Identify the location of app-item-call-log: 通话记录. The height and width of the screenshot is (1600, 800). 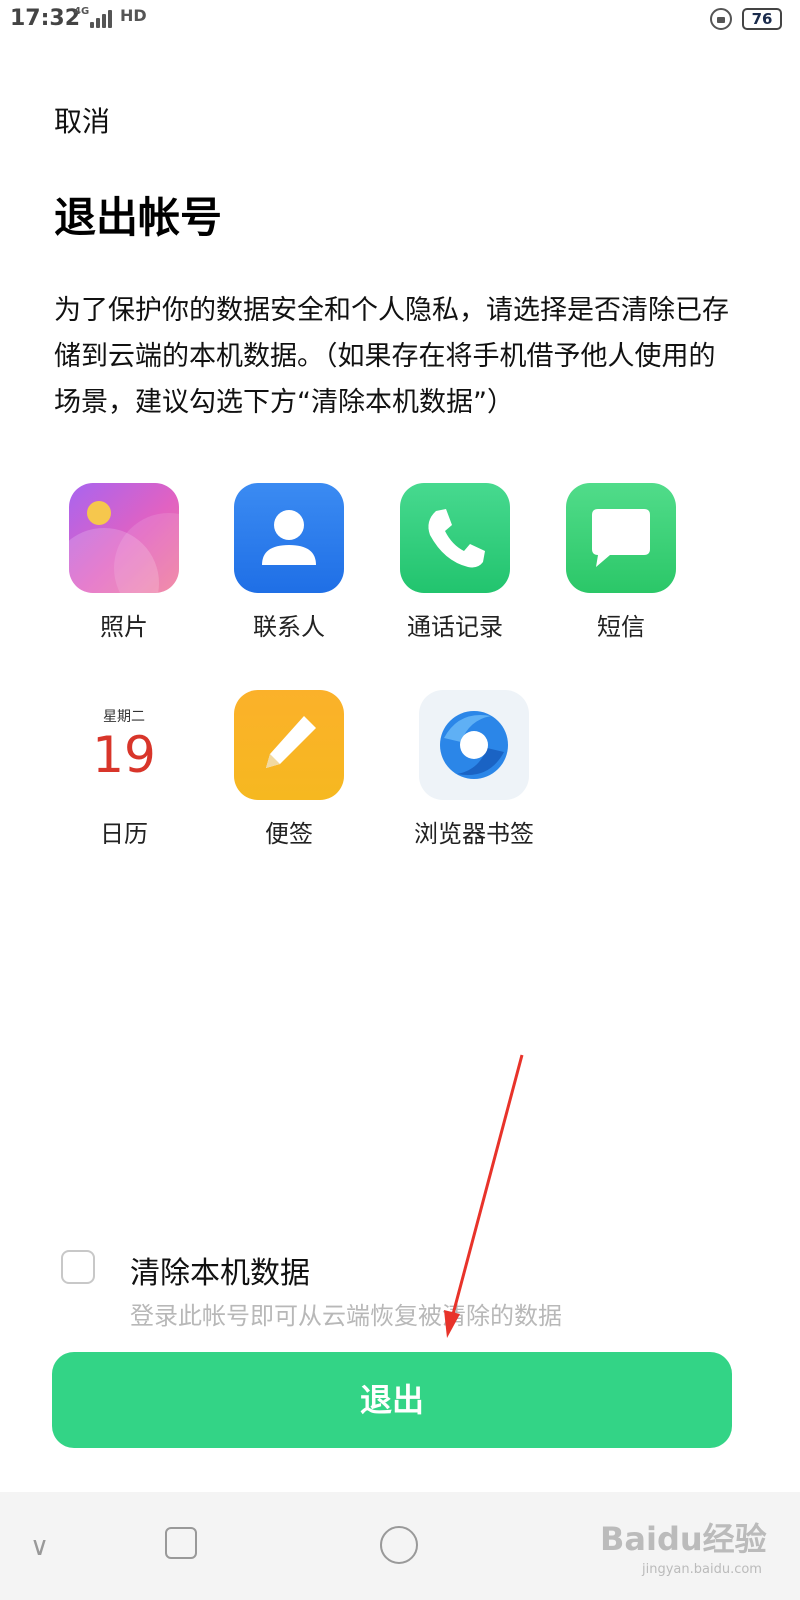
(455, 562).